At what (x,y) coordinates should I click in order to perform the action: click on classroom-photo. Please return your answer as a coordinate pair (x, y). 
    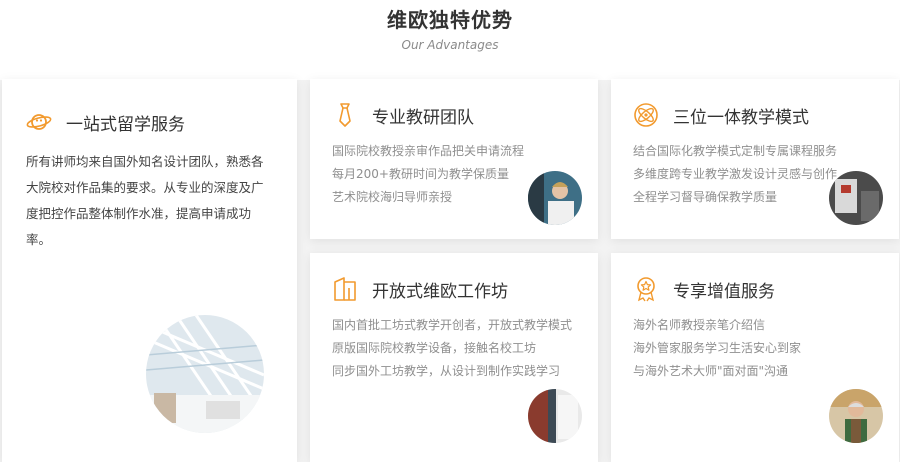
    Looking at the image, I should click on (856, 198).